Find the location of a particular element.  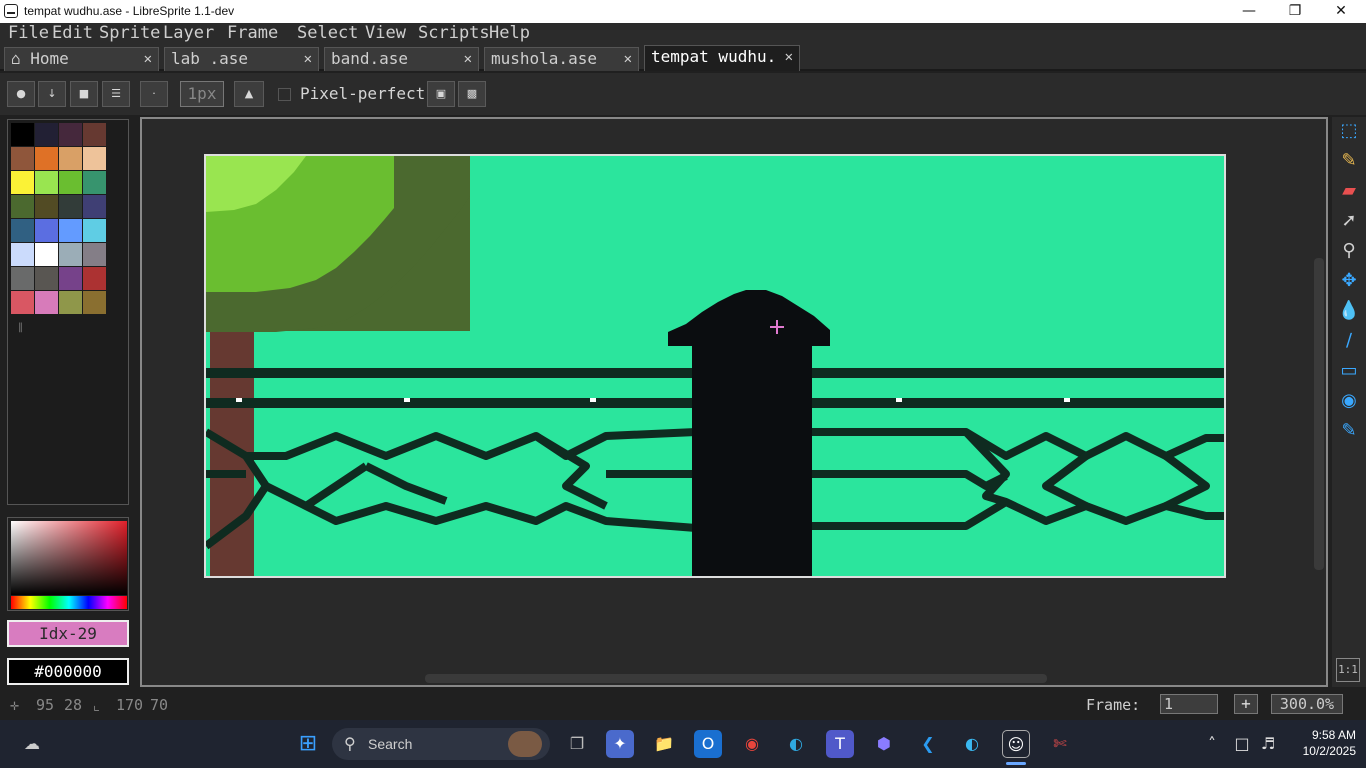

brush-type-square-button: ■ is located at coordinates (84, 94).